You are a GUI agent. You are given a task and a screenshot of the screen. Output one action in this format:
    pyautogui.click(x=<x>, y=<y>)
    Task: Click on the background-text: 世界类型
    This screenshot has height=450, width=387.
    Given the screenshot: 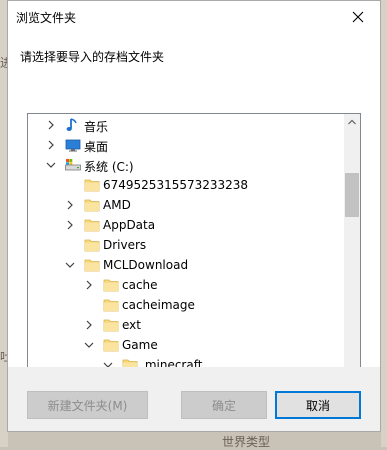 What is the action you would take?
    pyautogui.click(x=246, y=442)
    